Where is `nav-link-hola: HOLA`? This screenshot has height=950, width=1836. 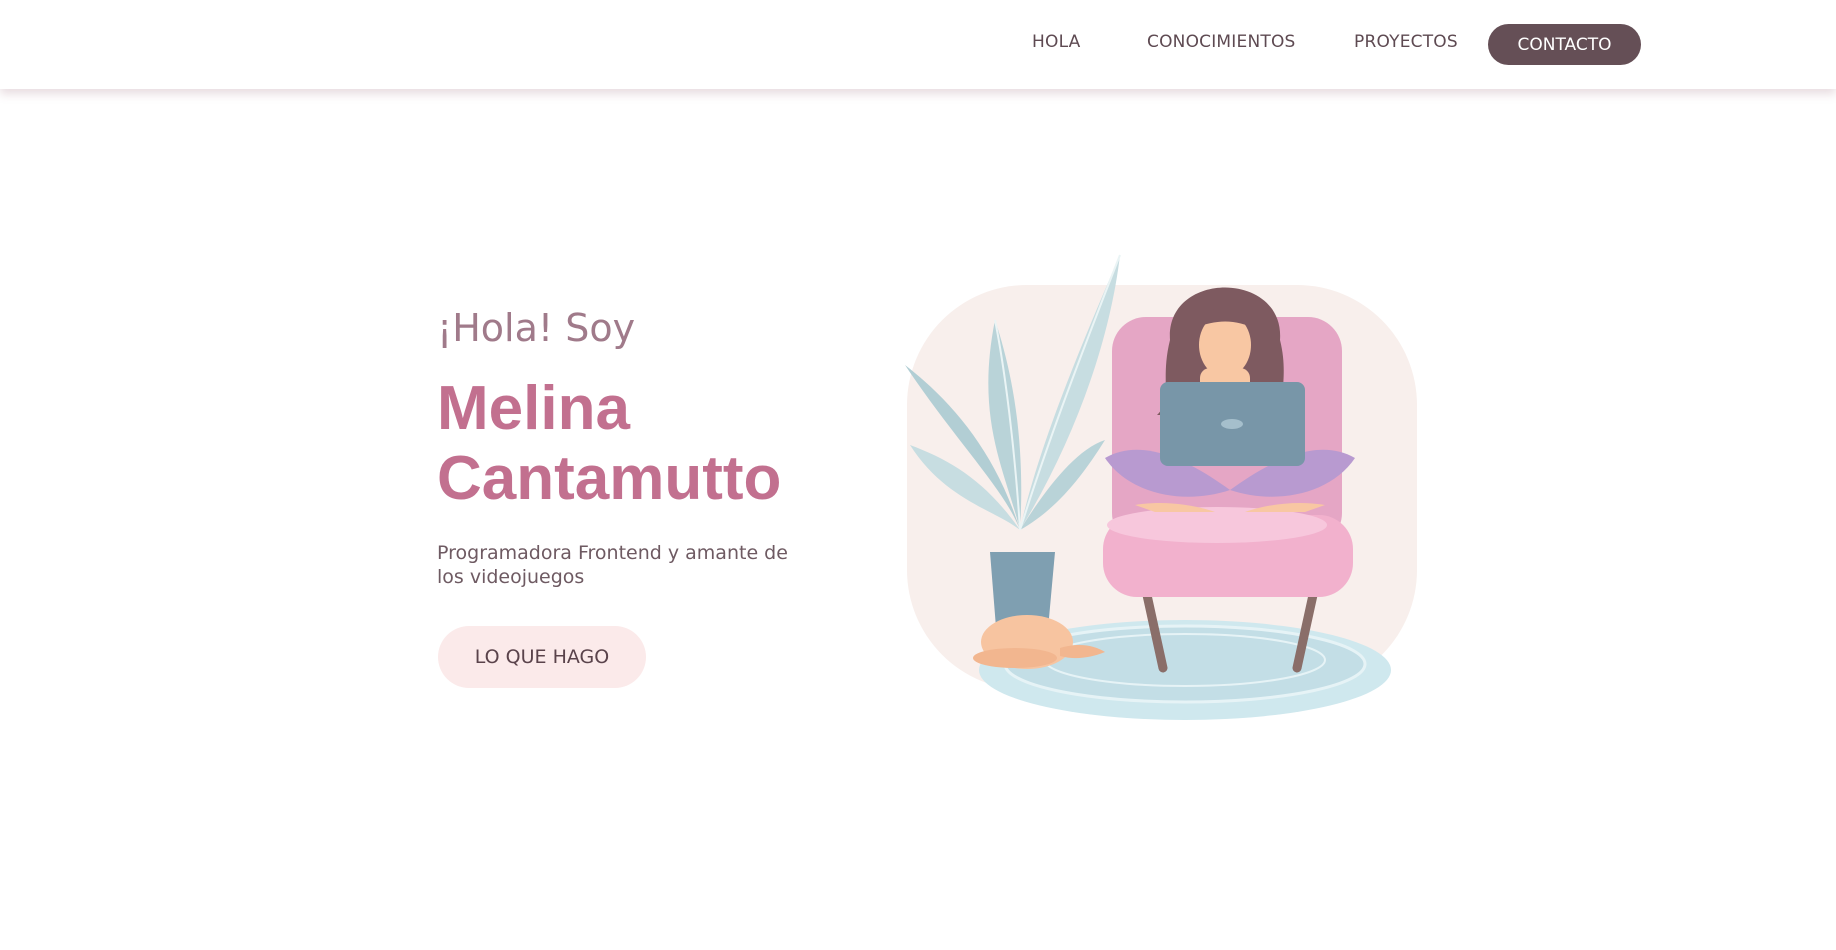 nav-link-hola: HOLA is located at coordinates (1056, 42).